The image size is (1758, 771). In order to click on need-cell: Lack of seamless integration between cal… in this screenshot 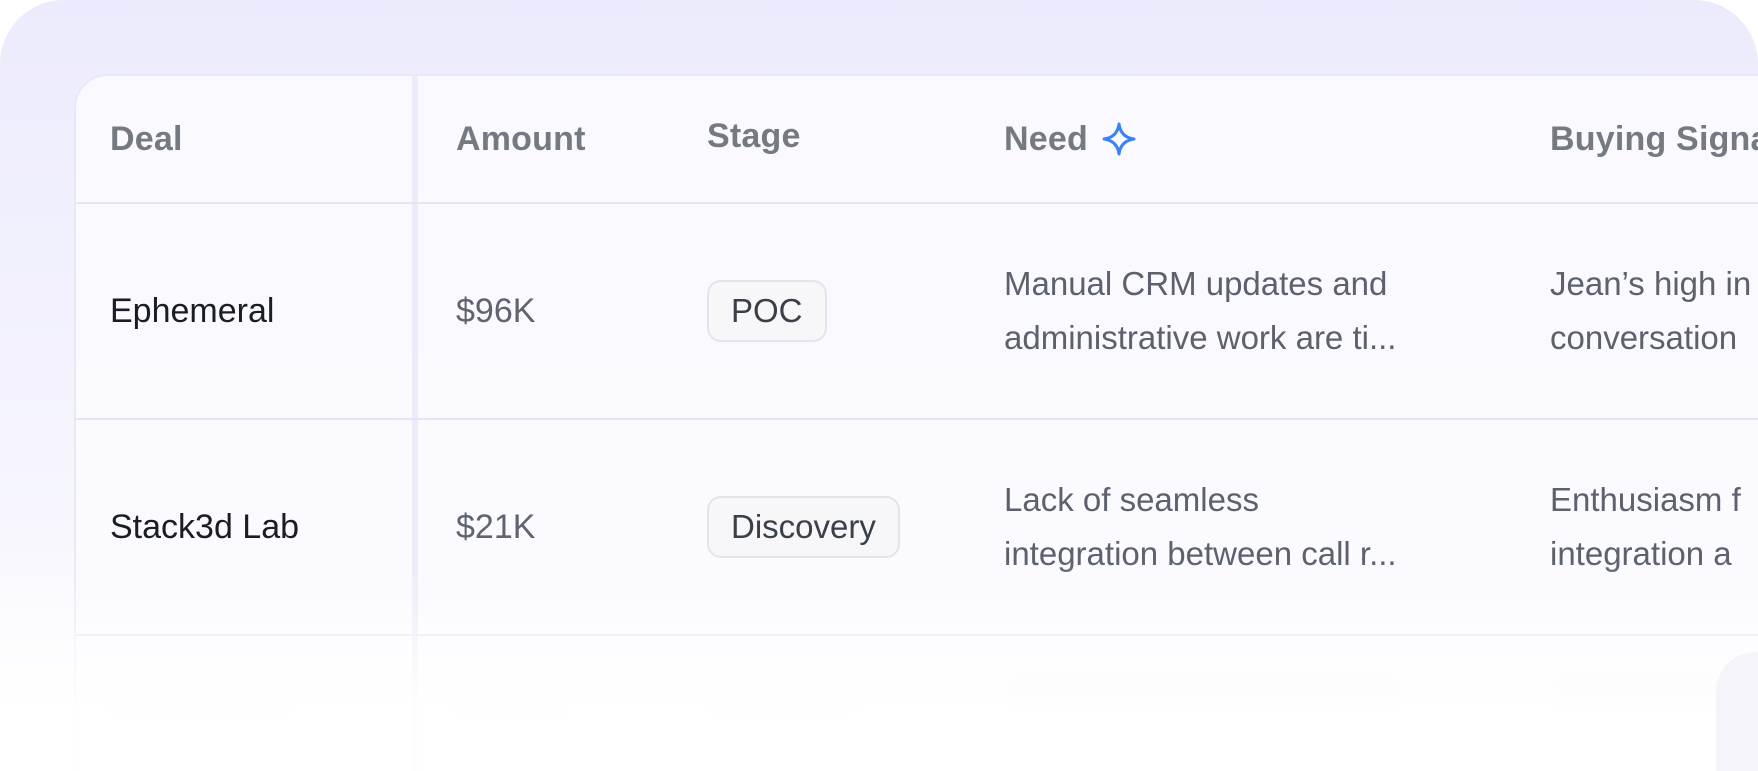, I will do `click(1264, 527)`.